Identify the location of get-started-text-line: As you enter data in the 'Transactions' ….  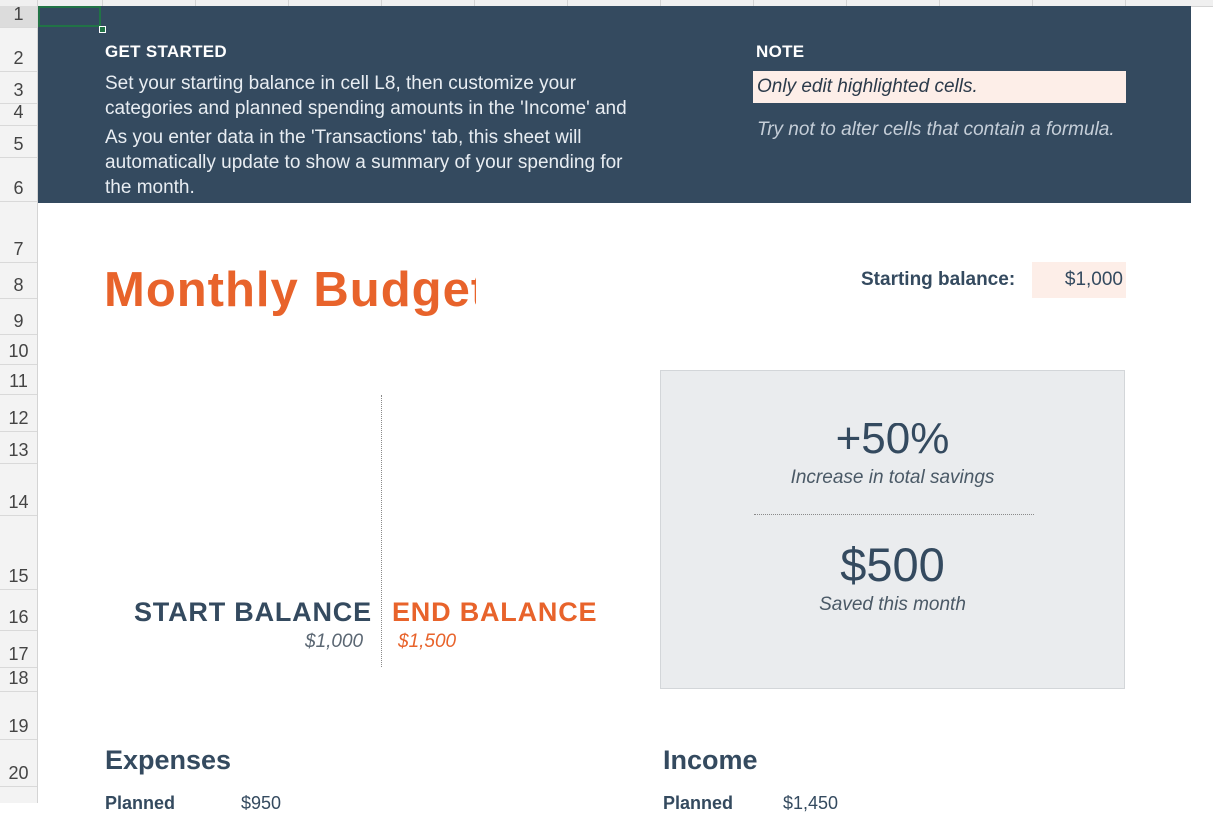
(343, 137).